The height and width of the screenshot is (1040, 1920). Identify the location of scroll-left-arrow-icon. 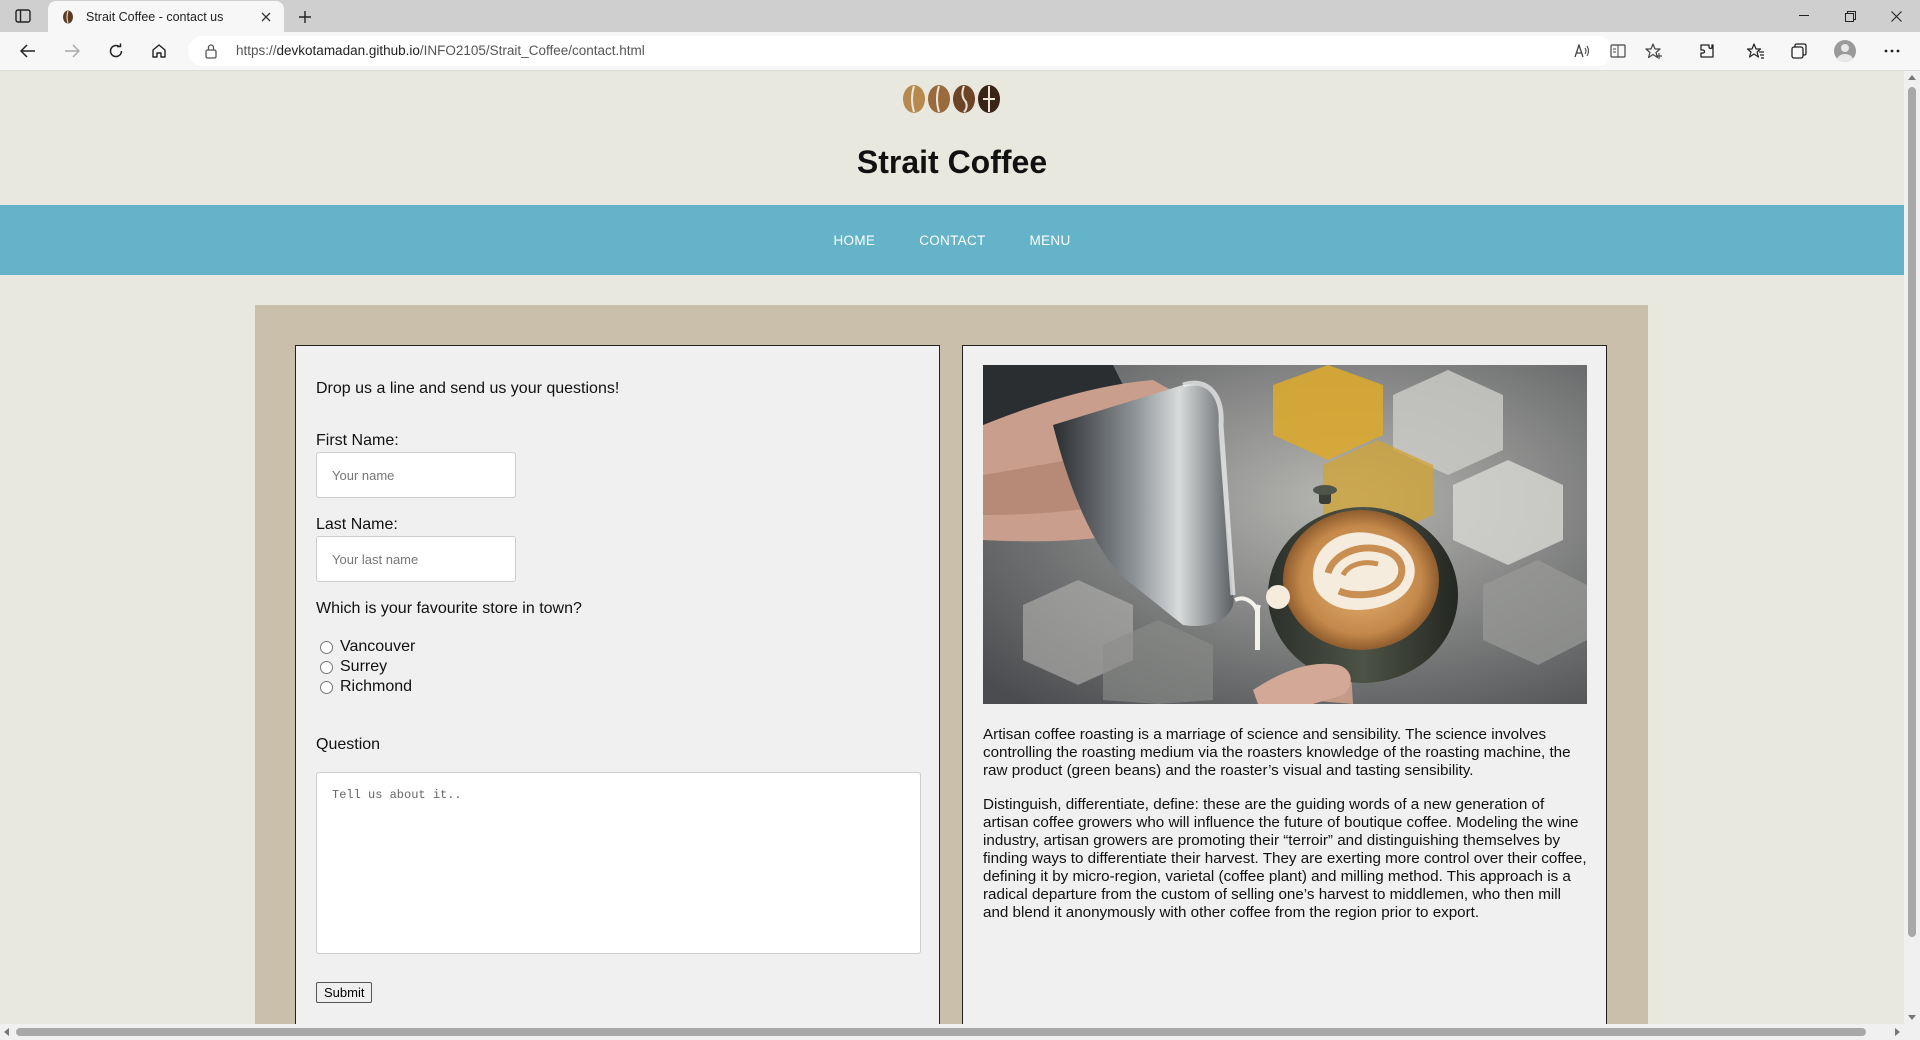
(6, 1032).